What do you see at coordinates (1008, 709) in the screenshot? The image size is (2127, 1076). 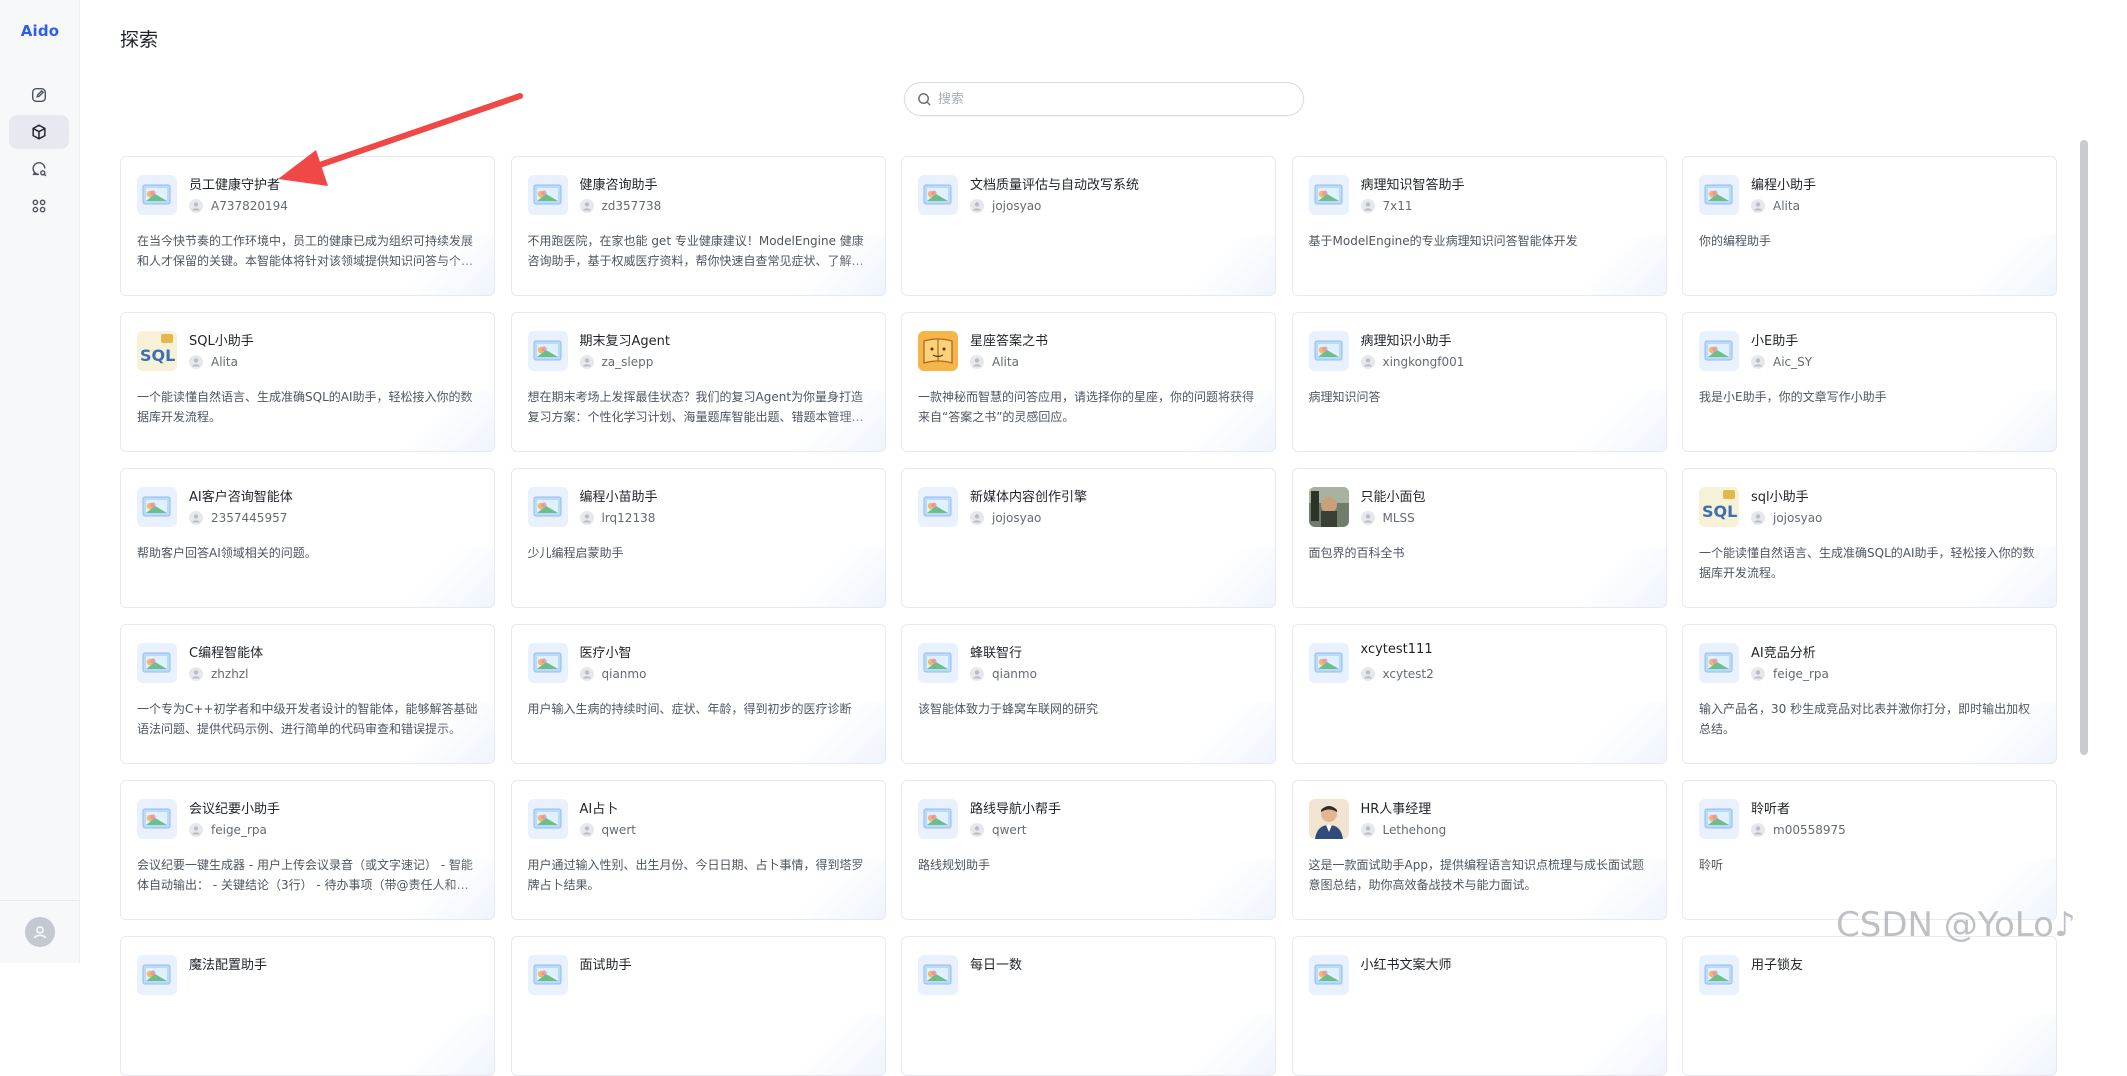 I see `agent-description: 该智能体致力于蜂窝车联网的研究` at bounding box center [1008, 709].